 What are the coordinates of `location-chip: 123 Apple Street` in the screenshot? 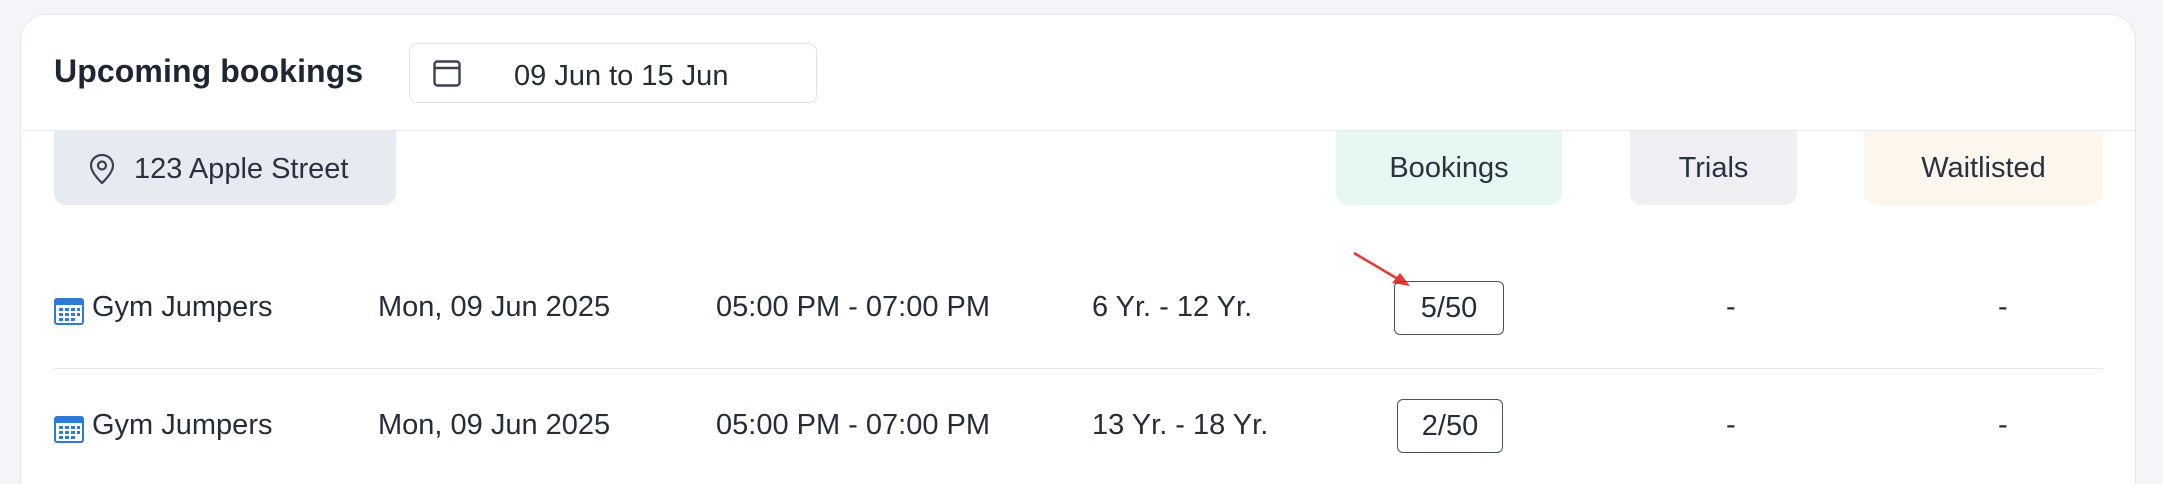 It's located at (225, 168).